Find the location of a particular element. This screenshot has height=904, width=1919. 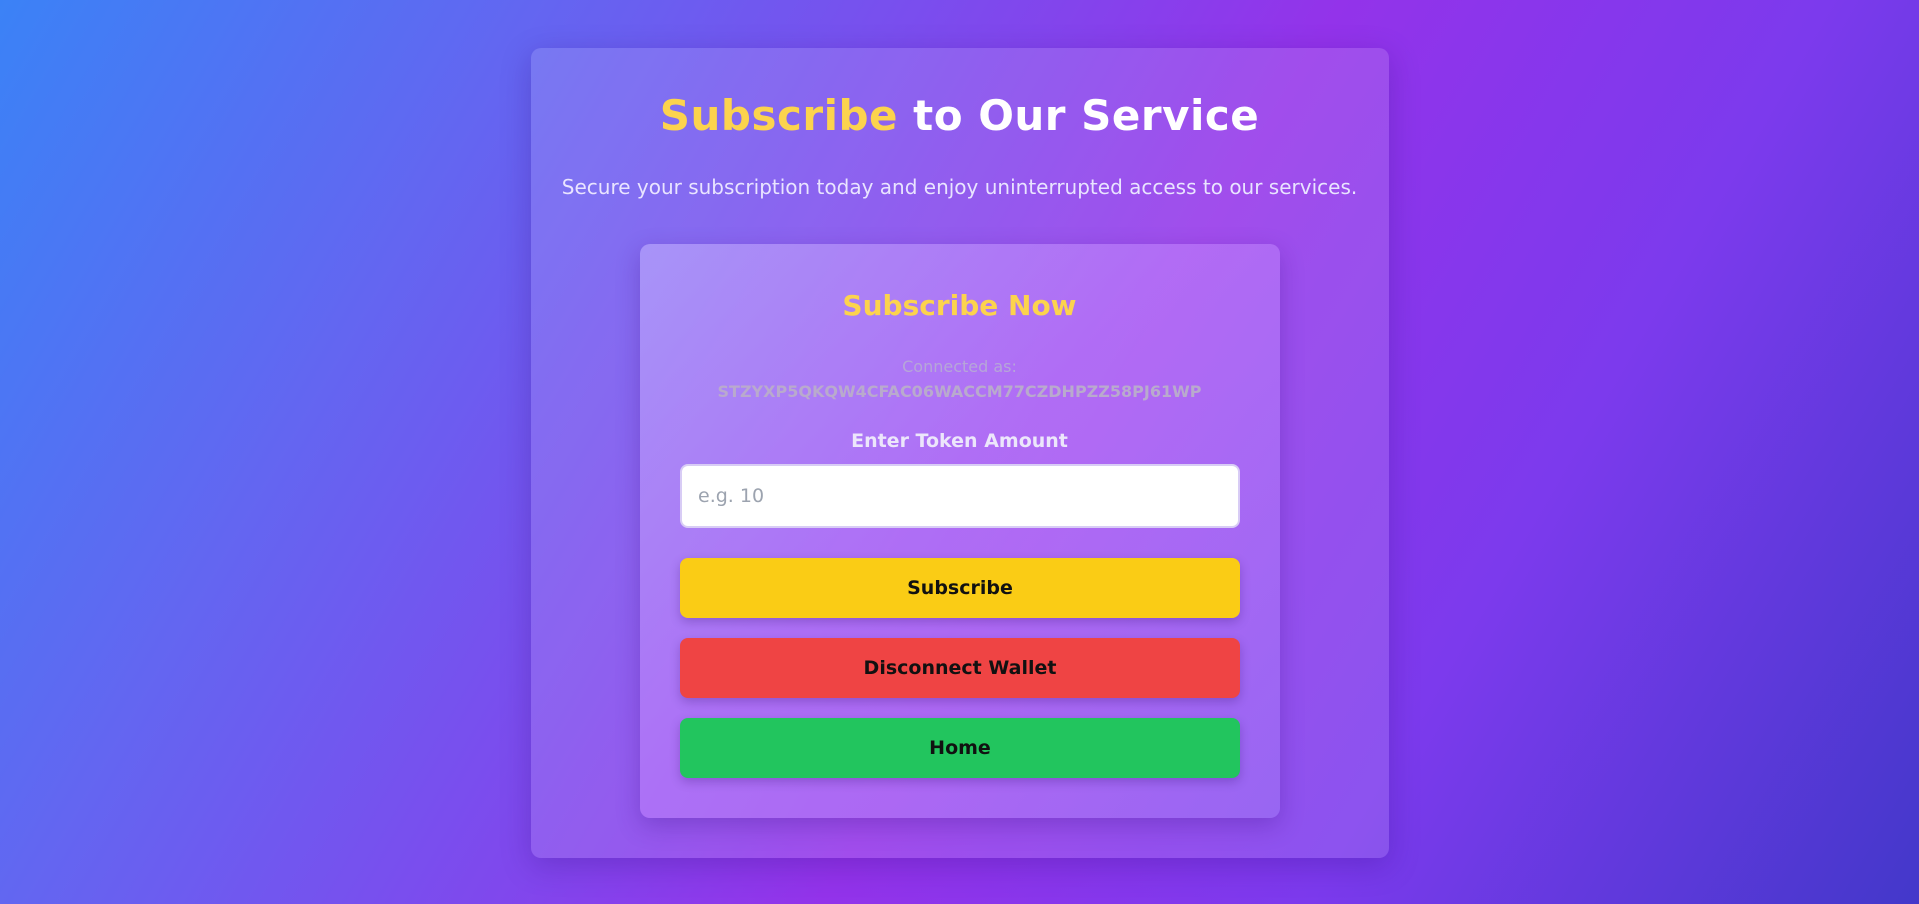

page-title-rest: to Our Service is located at coordinates (1079, 115).